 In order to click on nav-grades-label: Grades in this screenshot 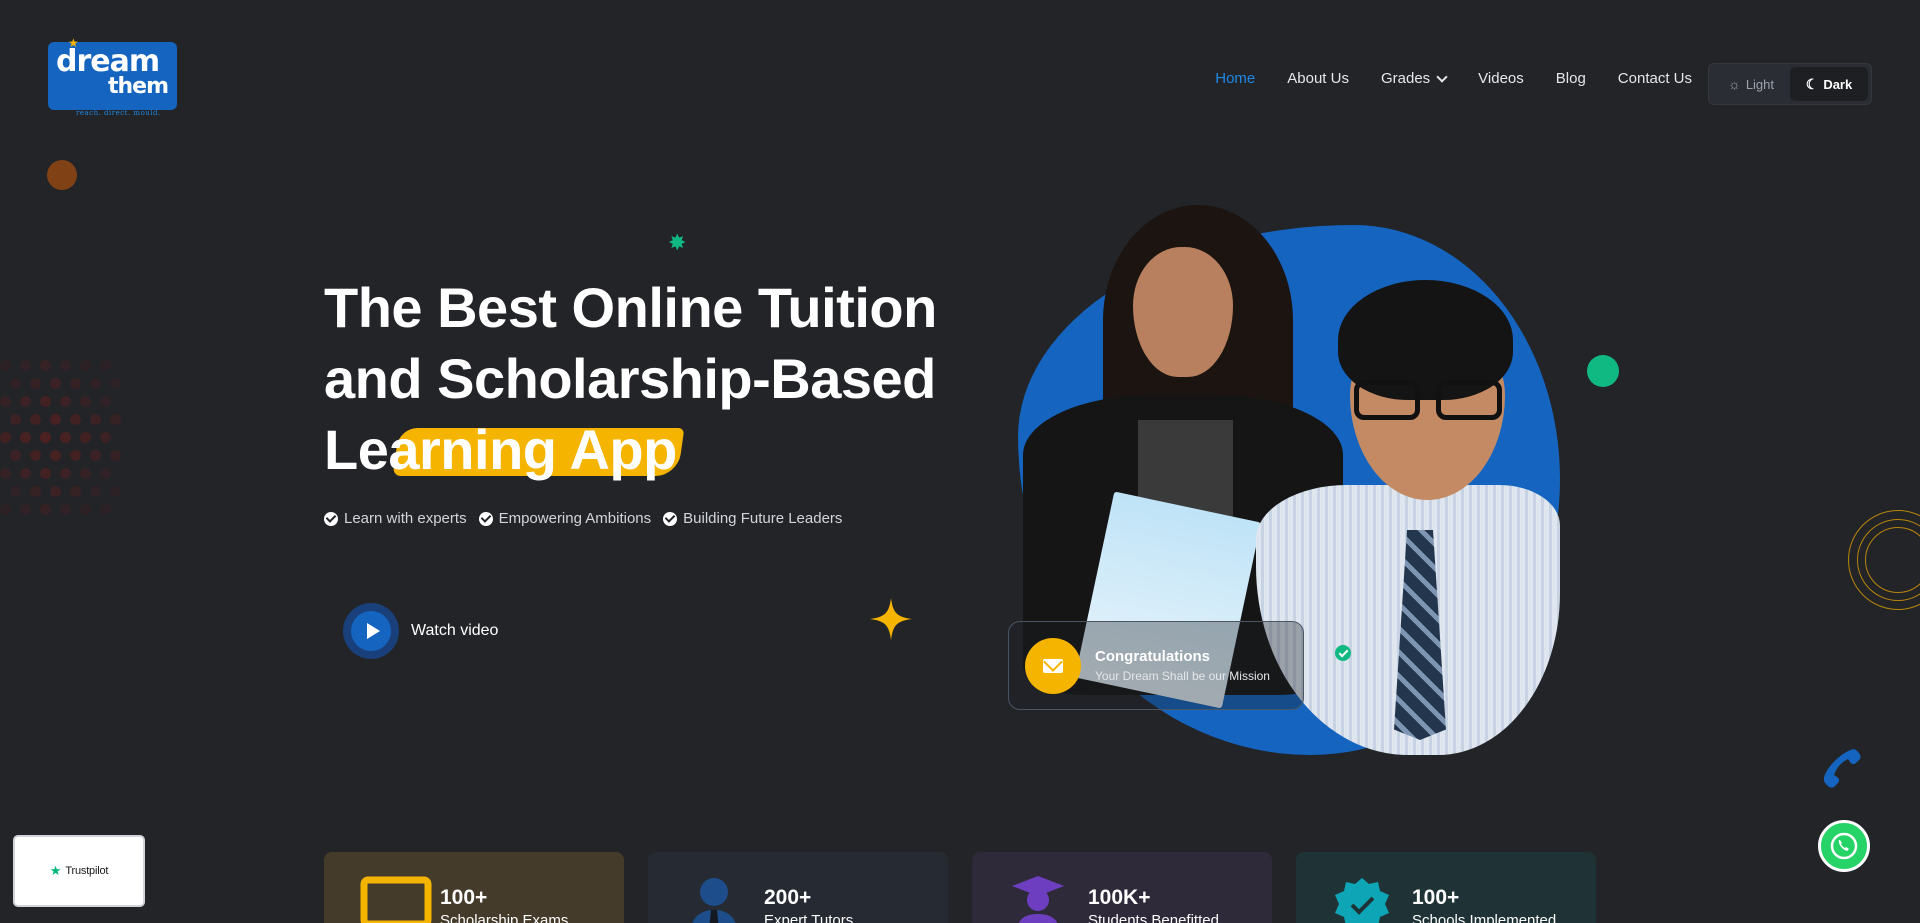, I will do `click(1405, 78)`.